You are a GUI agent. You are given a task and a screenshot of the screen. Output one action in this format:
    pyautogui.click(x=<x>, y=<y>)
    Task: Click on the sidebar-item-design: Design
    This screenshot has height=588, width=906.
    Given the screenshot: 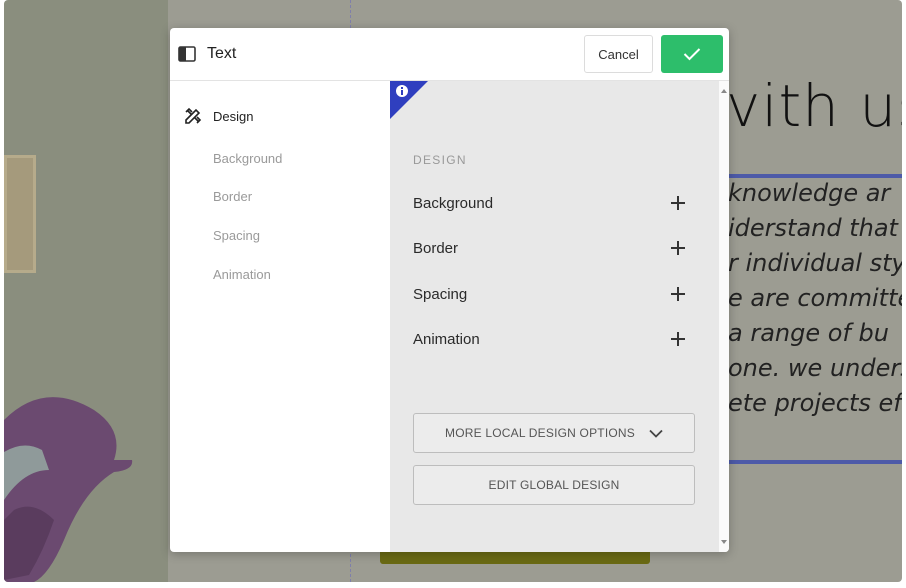 What is the action you would take?
    pyautogui.click(x=218, y=116)
    